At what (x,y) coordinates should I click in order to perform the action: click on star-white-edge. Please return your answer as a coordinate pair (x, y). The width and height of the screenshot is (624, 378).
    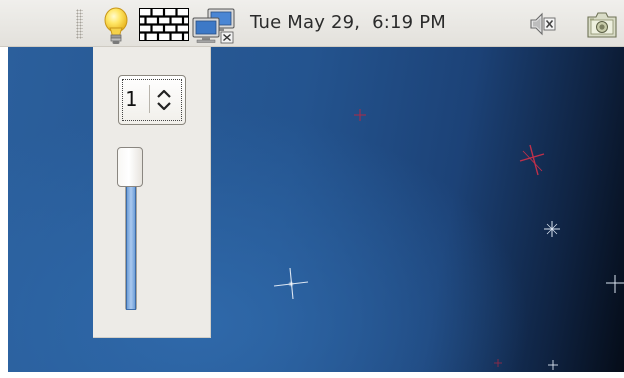
    Looking at the image, I should click on (615, 284).